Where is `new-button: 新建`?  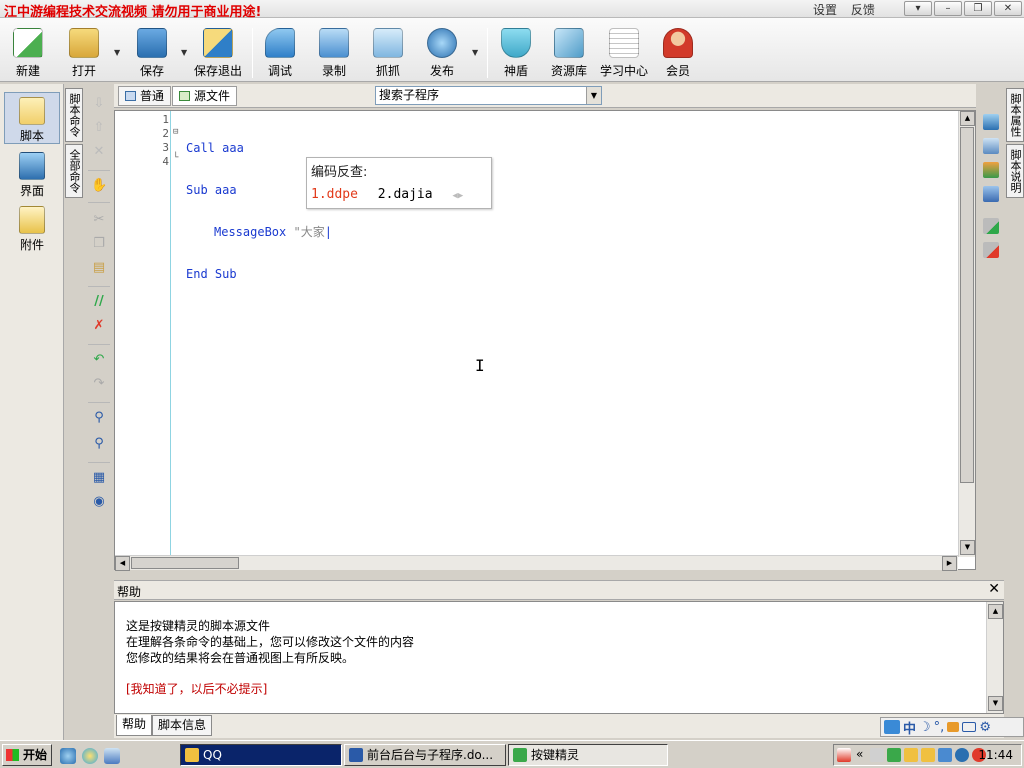 new-button: 新建 is located at coordinates (28, 53).